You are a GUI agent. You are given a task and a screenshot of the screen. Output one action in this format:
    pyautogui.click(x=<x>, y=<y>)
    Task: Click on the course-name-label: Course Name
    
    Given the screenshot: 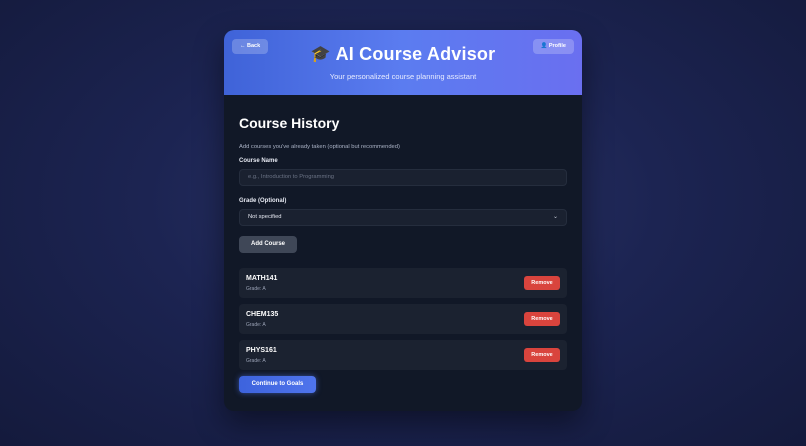 What is the action you would take?
    pyautogui.click(x=258, y=161)
    